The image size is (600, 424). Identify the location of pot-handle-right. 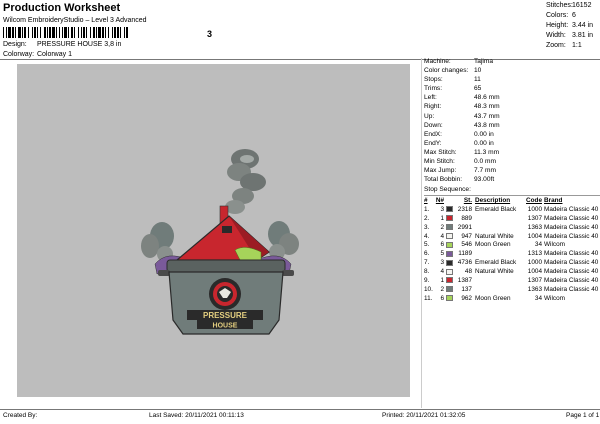
(288, 273).